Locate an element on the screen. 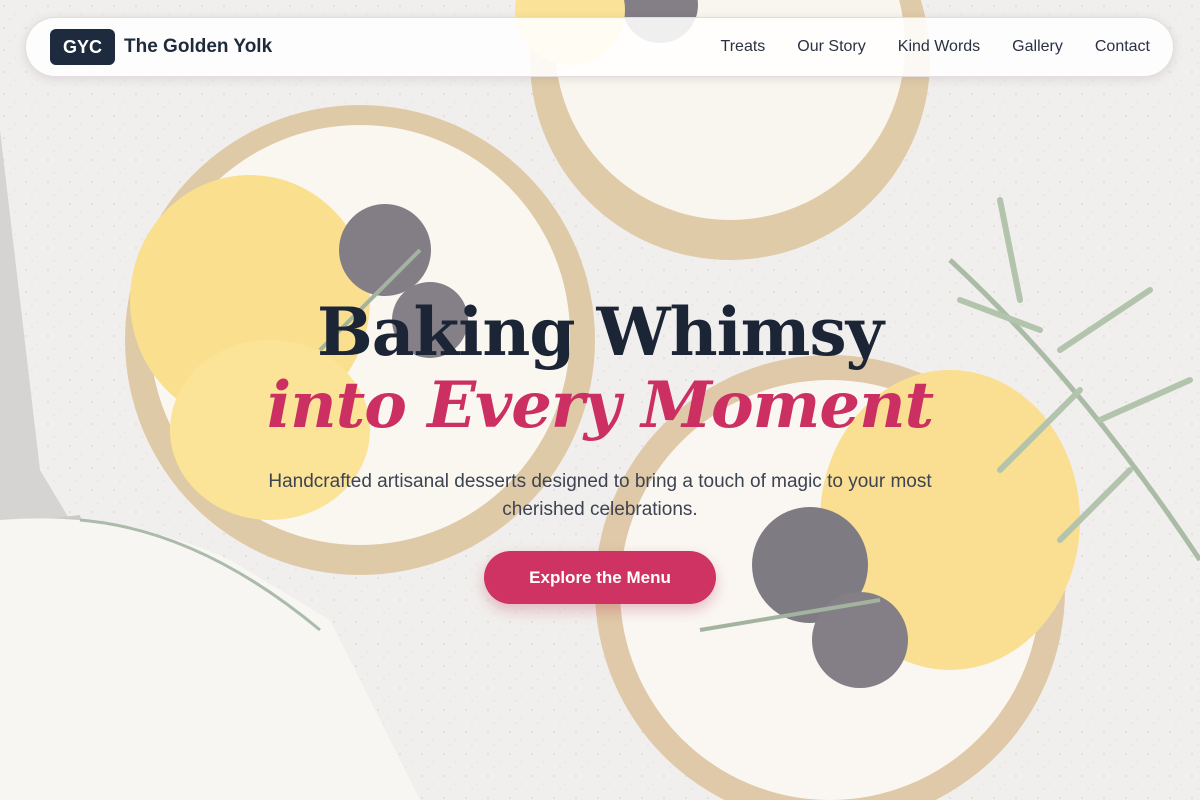  nav-link-contact: Contact is located at coordinates (1122, 47).